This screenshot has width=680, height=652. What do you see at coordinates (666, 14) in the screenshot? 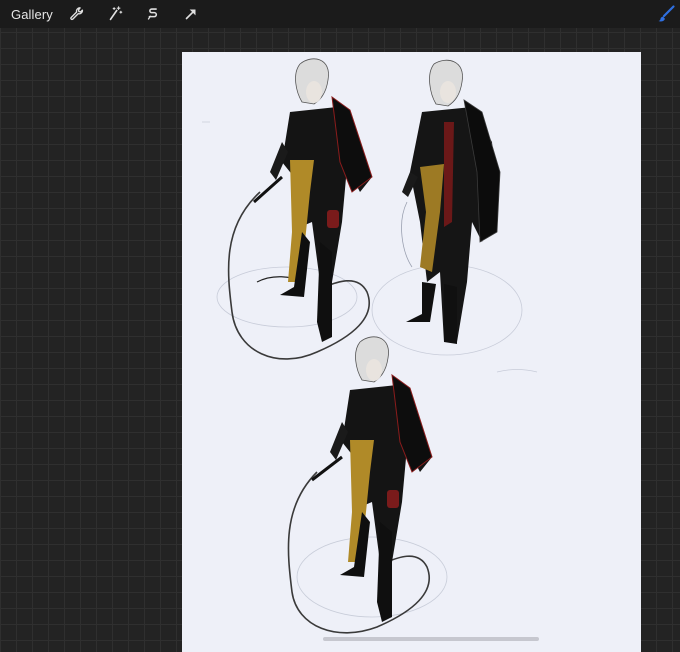
I see `brush-icon` at bounding box center [666, 14].